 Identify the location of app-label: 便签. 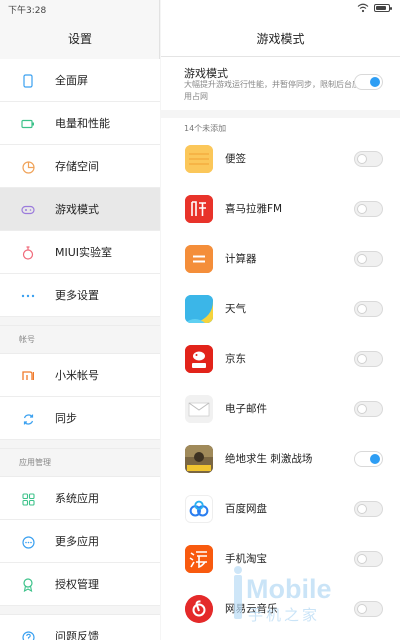
(235, 159).